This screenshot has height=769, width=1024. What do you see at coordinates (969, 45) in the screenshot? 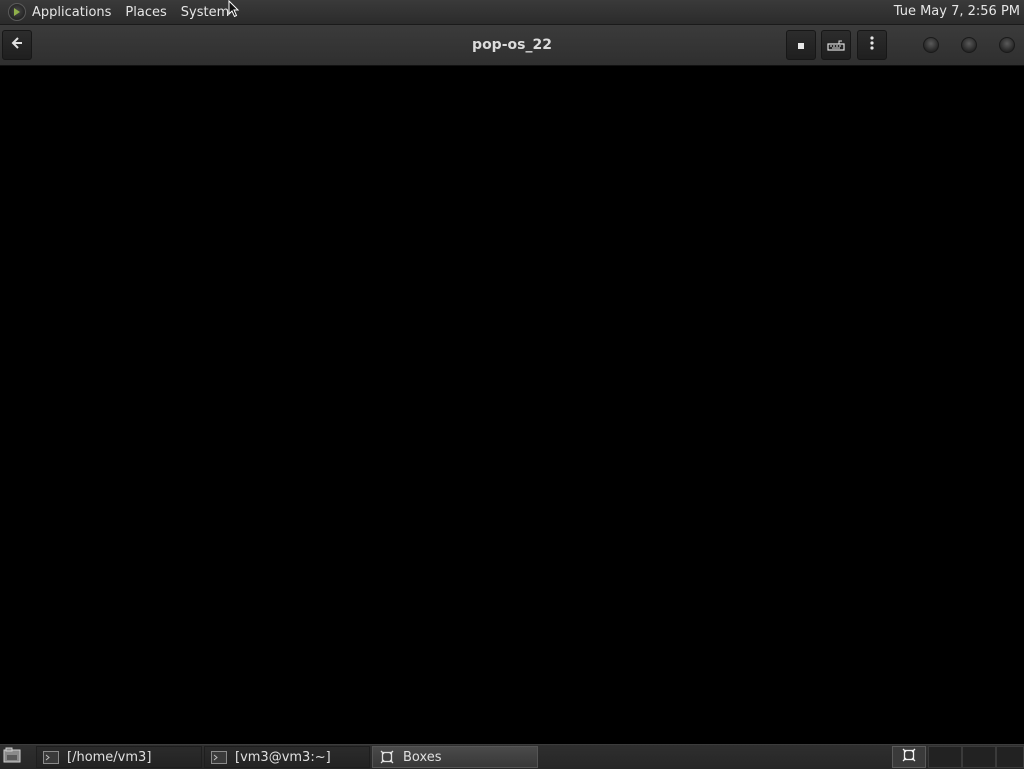
I see `maximize-button` at bounding box center [969, 45].